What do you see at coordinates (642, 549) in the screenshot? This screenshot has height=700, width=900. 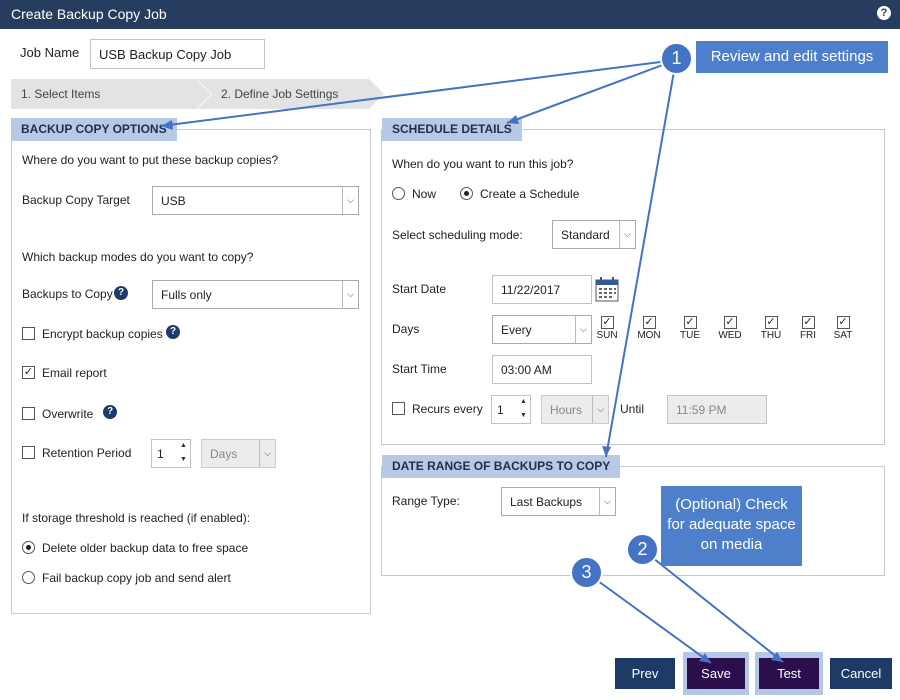 I see `badge-2: 2` at bounding box center [642, 549].